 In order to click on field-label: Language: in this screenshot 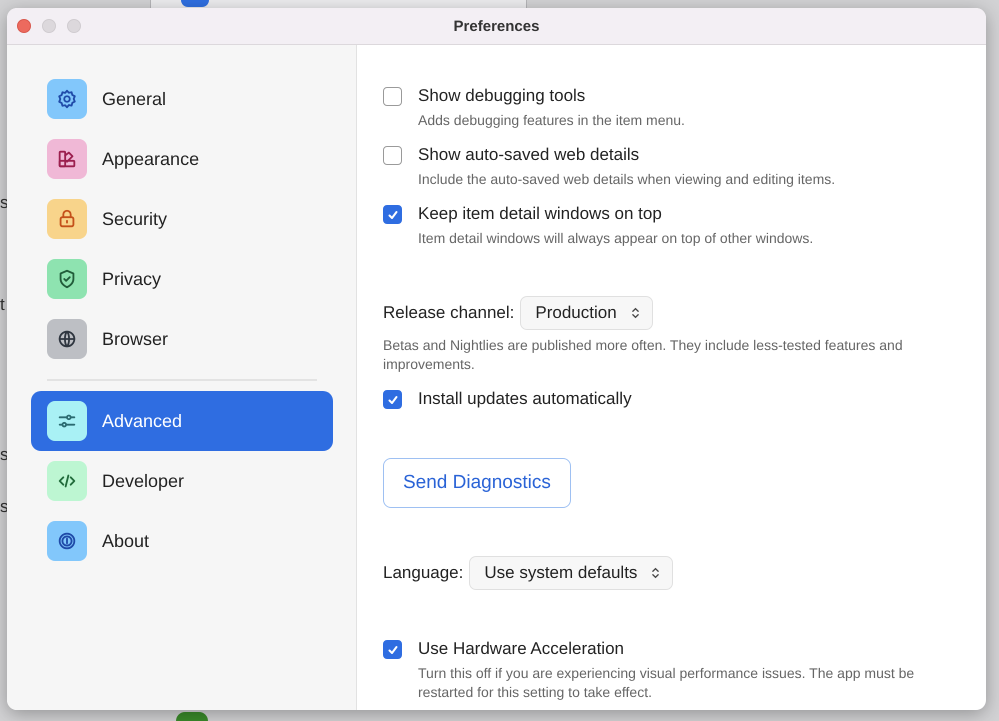, I will do `click(423, 573)`.